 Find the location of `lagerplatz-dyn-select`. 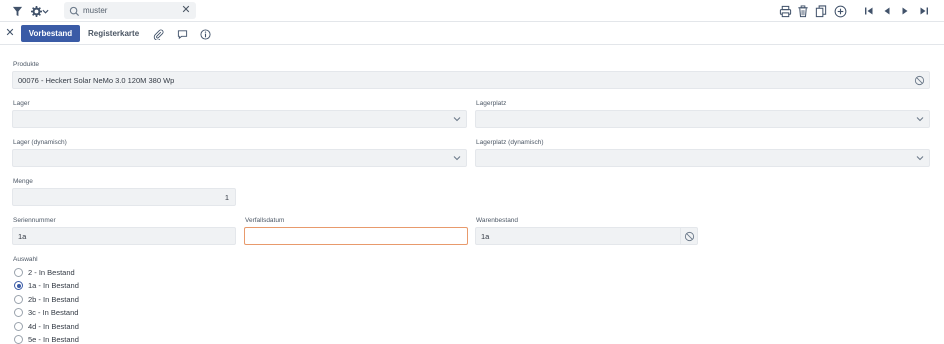

lagerplatz-dyn-select is located at coordinates (702, 158).